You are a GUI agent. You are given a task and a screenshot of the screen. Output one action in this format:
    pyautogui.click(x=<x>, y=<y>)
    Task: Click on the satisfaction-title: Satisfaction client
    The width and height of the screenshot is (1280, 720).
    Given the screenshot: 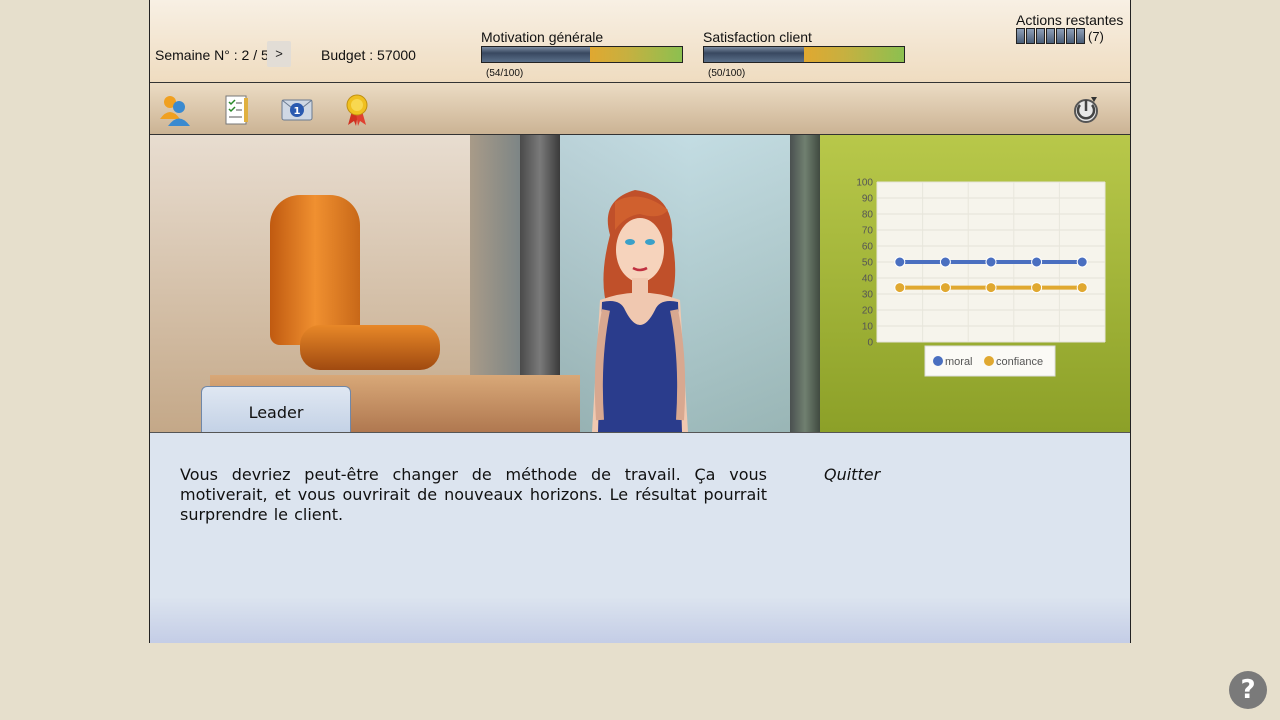 What is the action you would take?
    pyautogui.click(x=757, y=37)
    